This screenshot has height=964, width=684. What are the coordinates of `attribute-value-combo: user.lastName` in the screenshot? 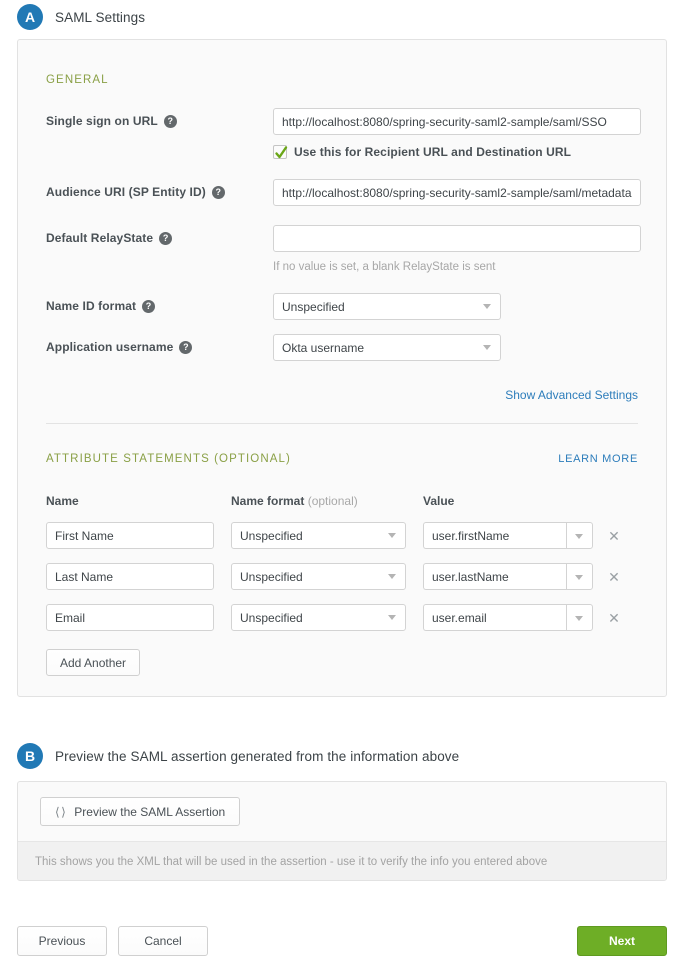 It's located at (508, 576).